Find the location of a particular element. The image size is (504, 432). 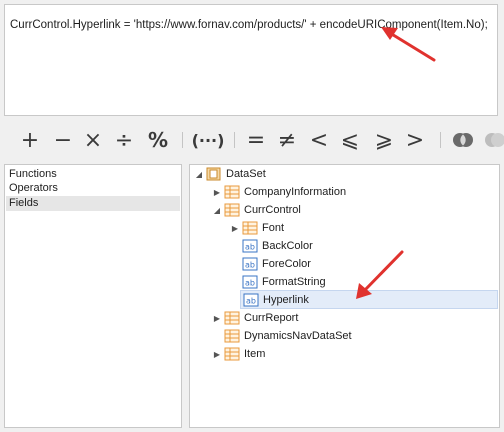

tree-node-currreport: ▶ CurrReport is located at coordinates (255, 318).